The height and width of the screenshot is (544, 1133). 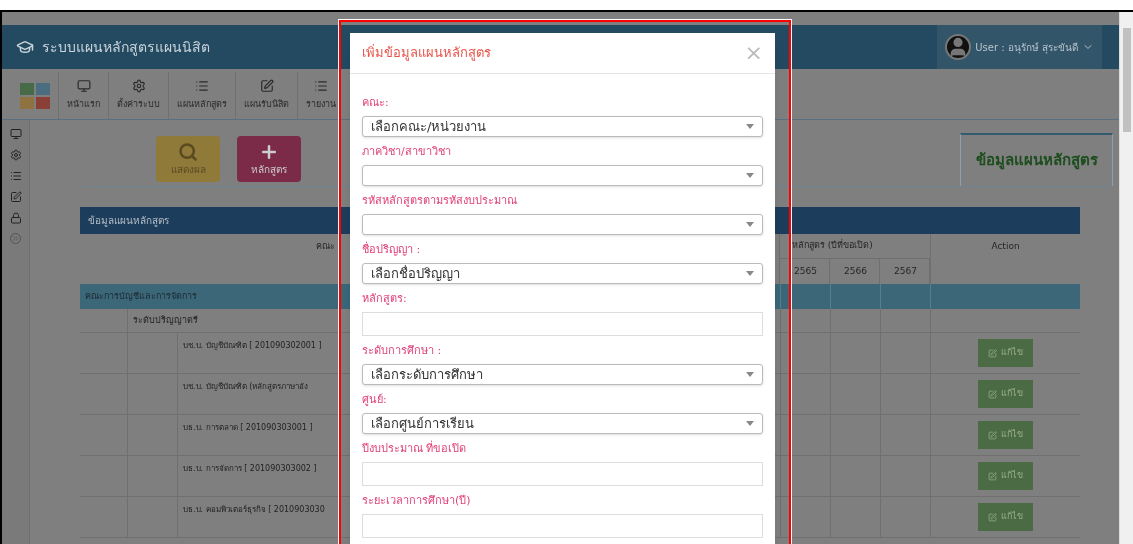 I want to click on app-title: ระบบแผนหลักสูตรแผนนิสิต, so click(x=126, y=47).